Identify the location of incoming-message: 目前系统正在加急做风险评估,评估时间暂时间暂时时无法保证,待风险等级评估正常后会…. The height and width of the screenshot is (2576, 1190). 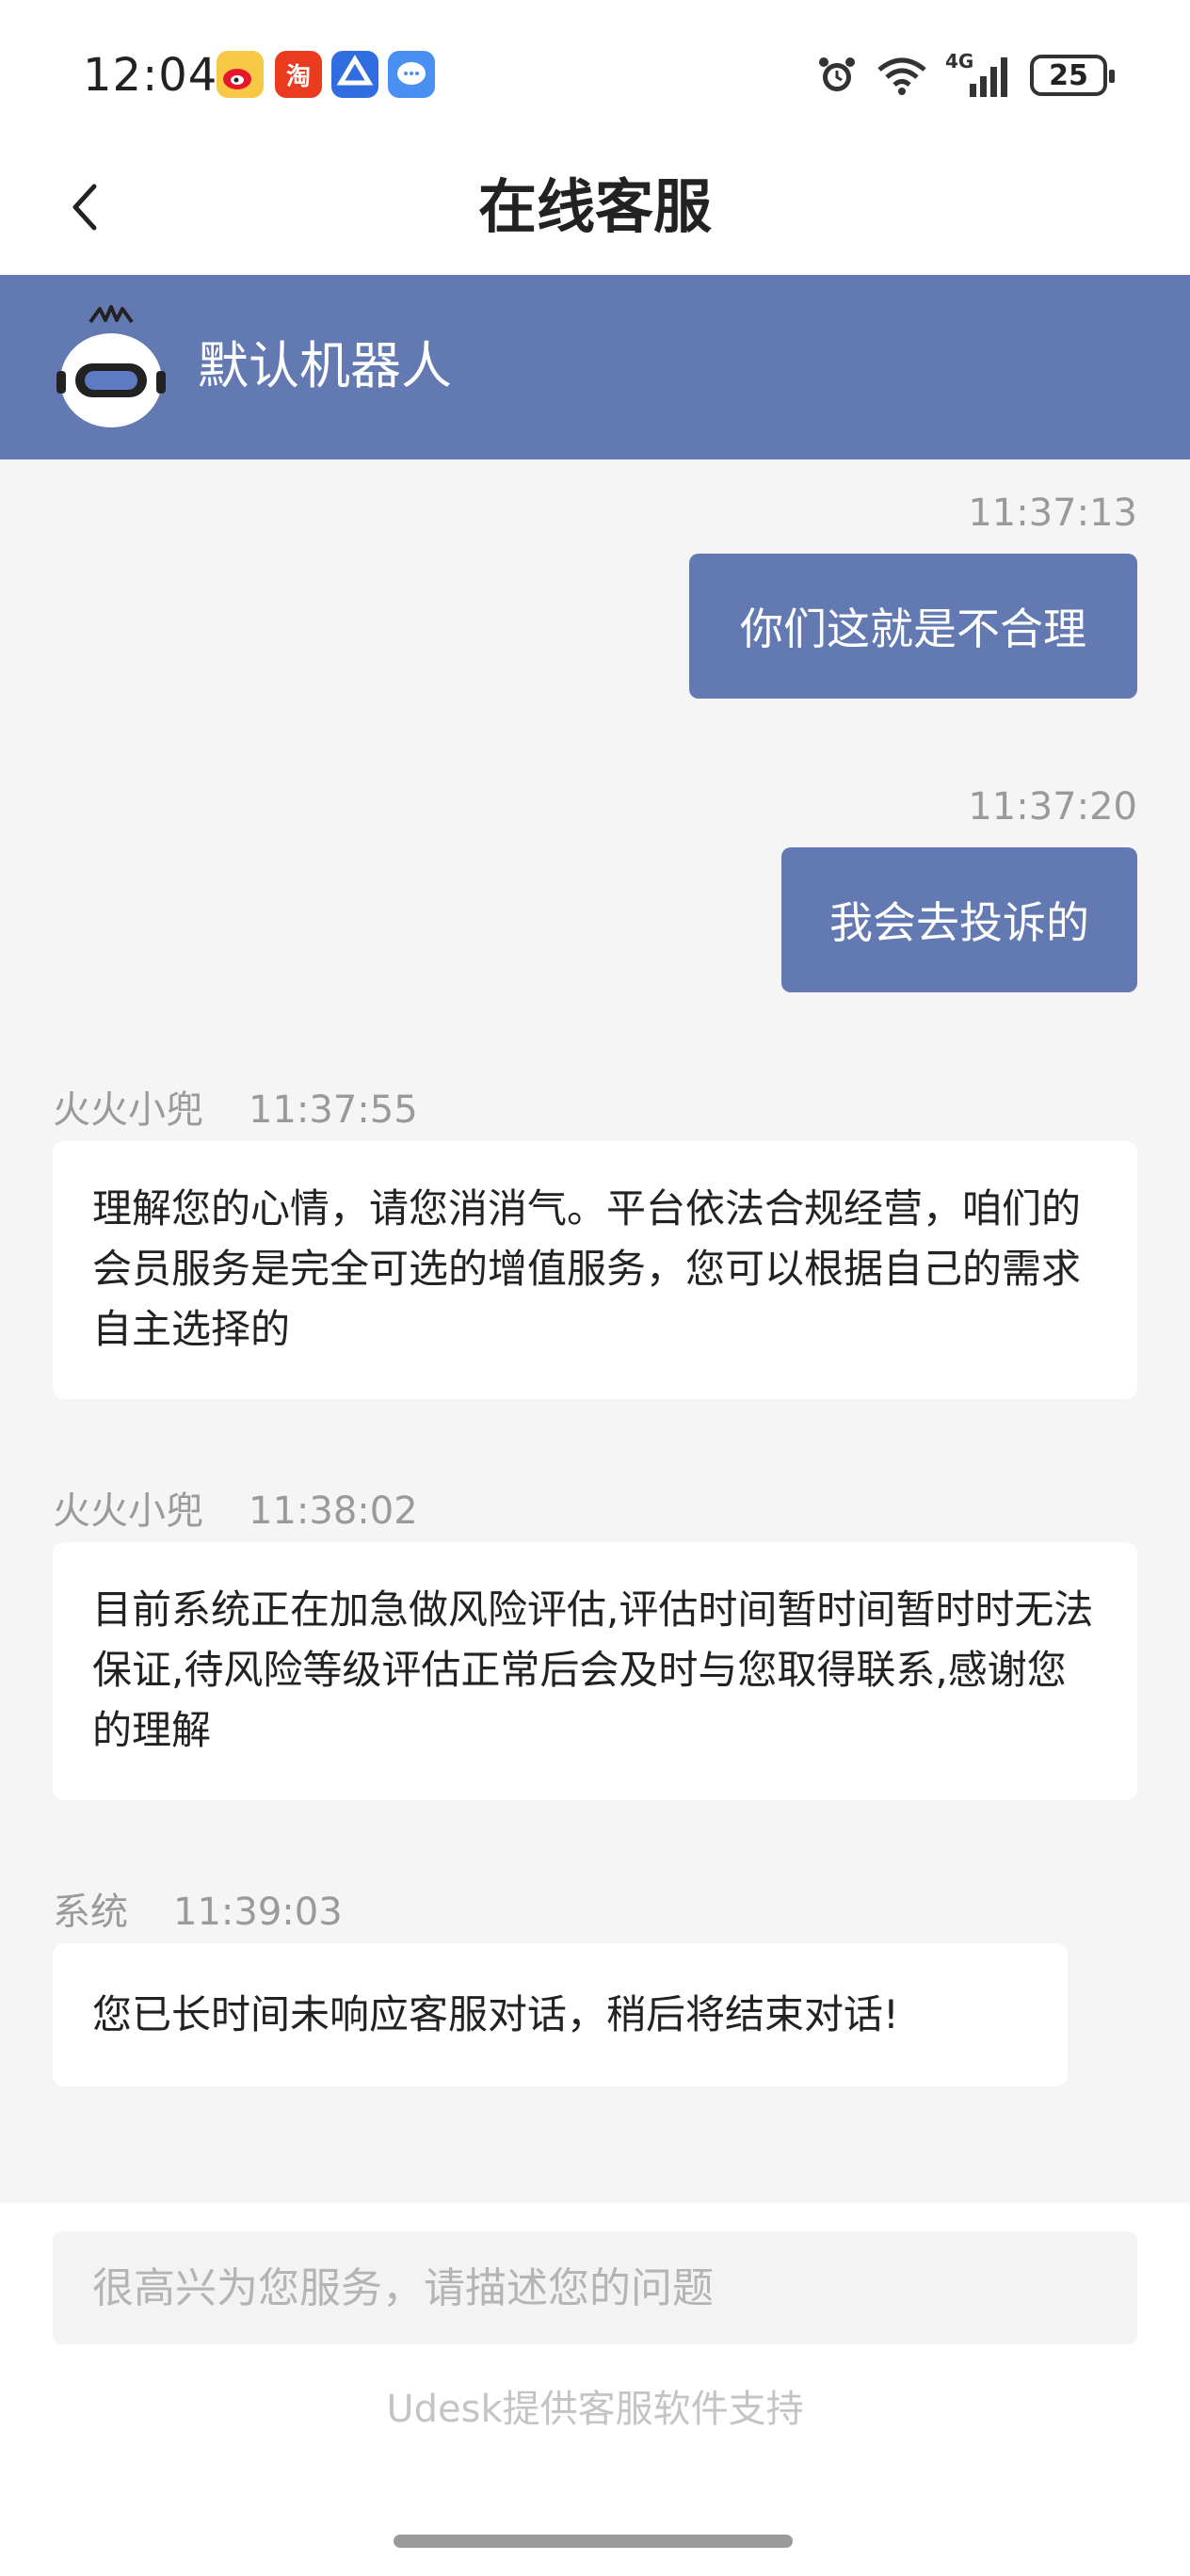
(595, 1671).